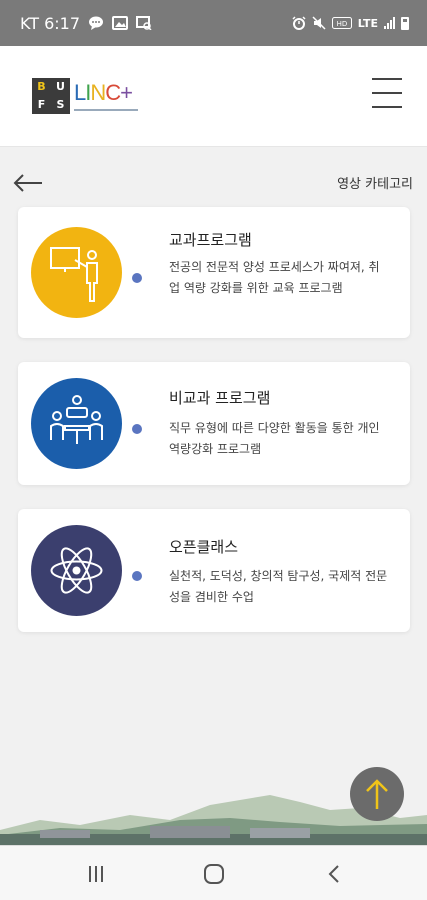  I want to click on bufs-logo-mark: B U F S, so click(51, 96).